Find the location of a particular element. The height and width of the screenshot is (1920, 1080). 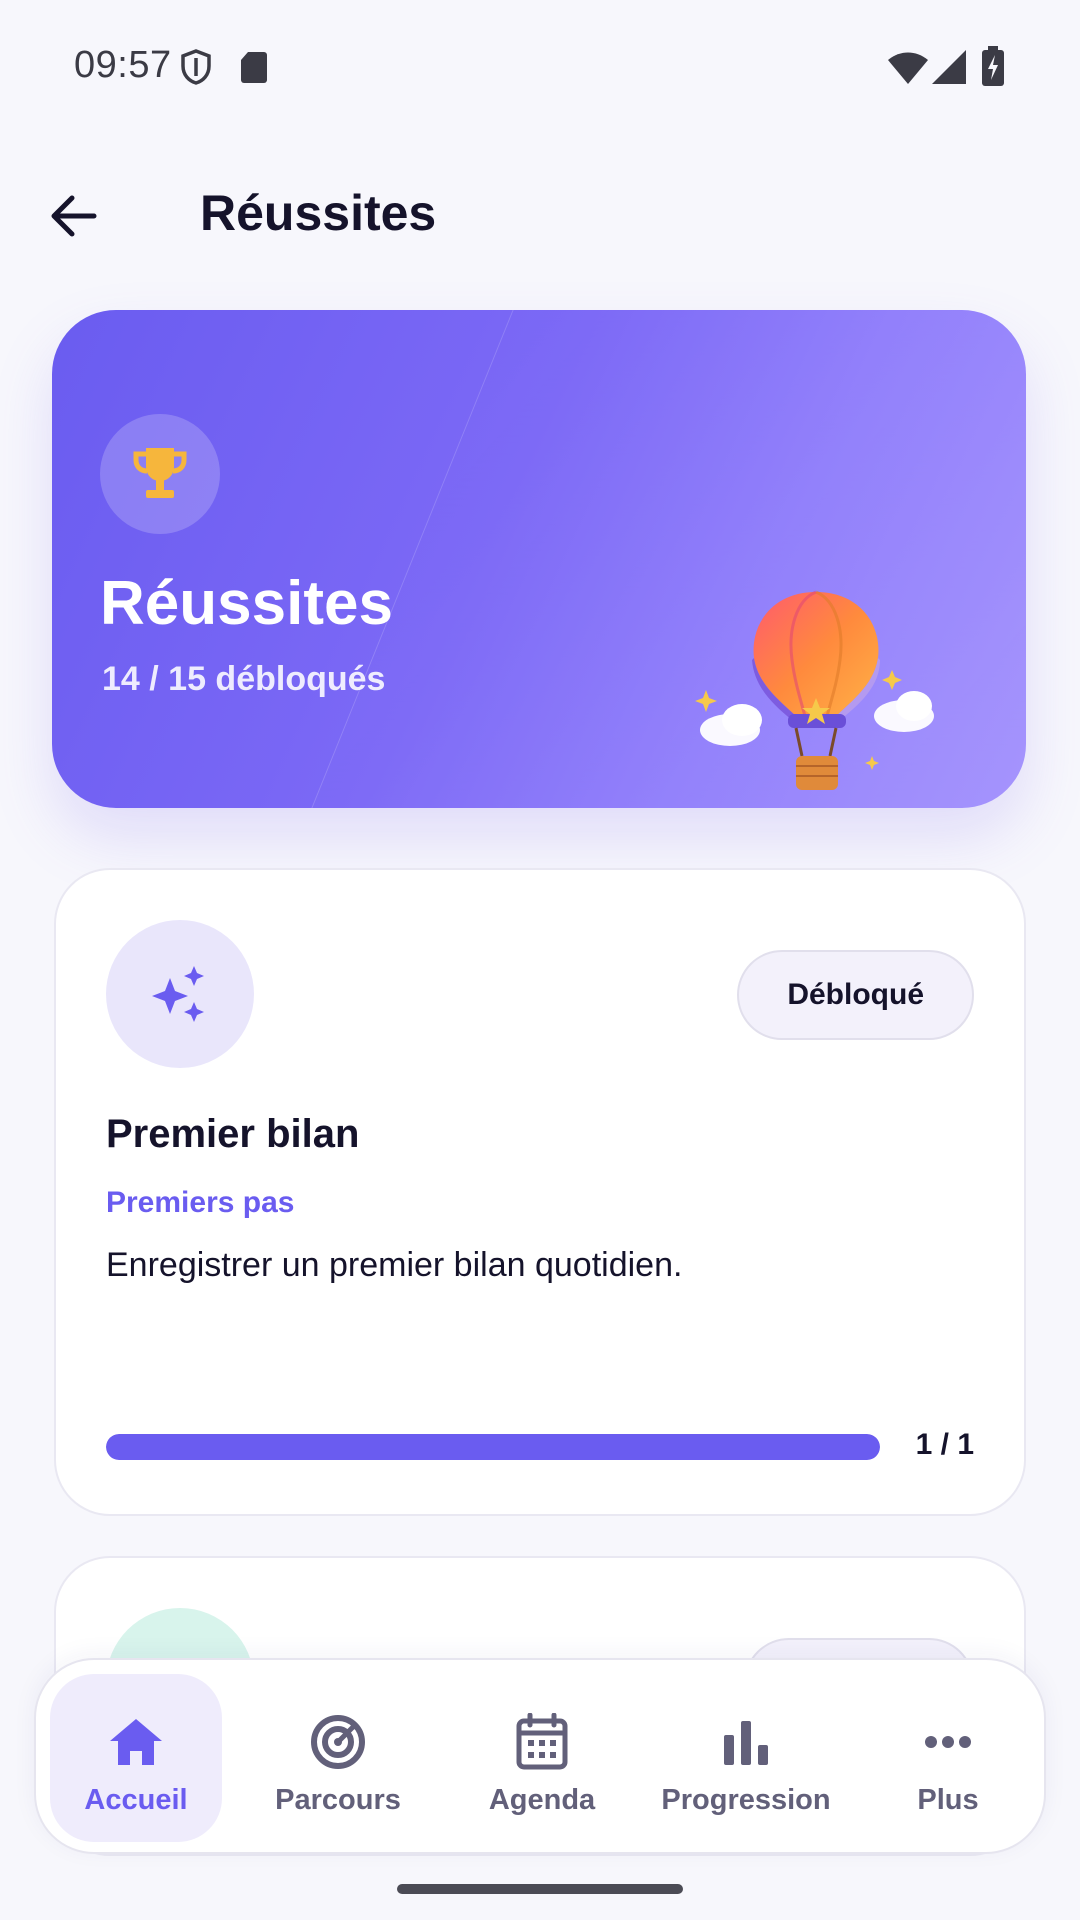

home-indicator is located at coordinates (540, 1889).